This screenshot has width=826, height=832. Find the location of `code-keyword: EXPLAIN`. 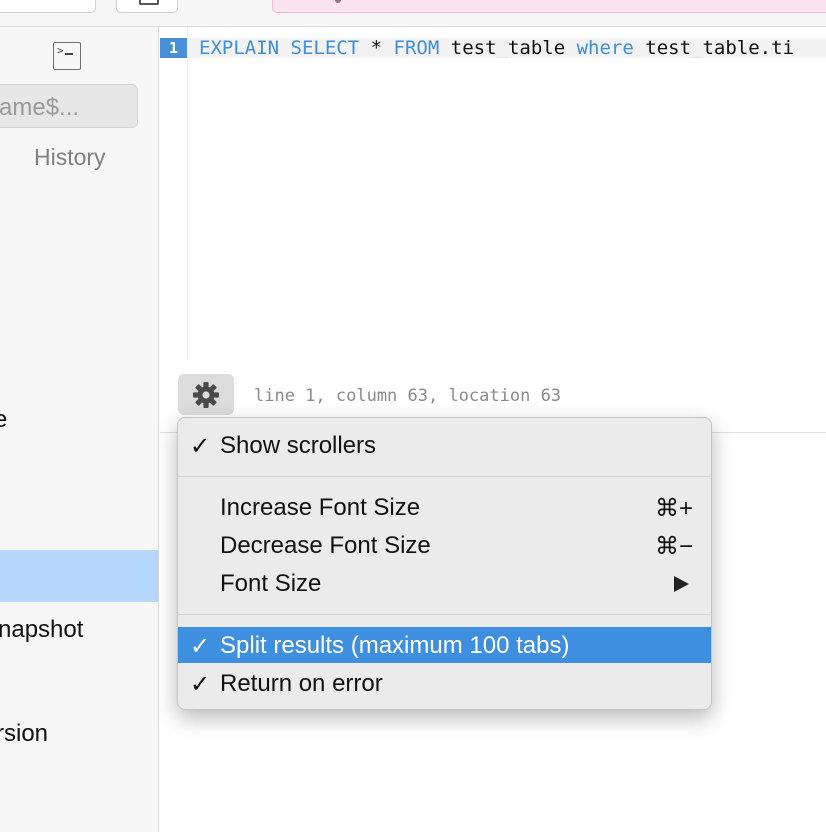

code-keyword: EXPLAIN is located at coordinates (239, 48).